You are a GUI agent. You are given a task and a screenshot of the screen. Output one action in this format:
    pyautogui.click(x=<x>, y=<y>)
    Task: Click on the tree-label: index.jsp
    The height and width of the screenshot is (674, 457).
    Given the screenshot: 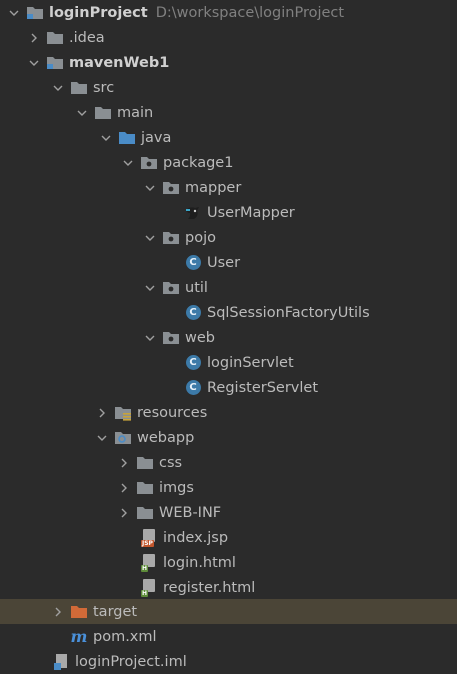 What is the action you would take?
    pyautogui.click(x=196, y=537)
    